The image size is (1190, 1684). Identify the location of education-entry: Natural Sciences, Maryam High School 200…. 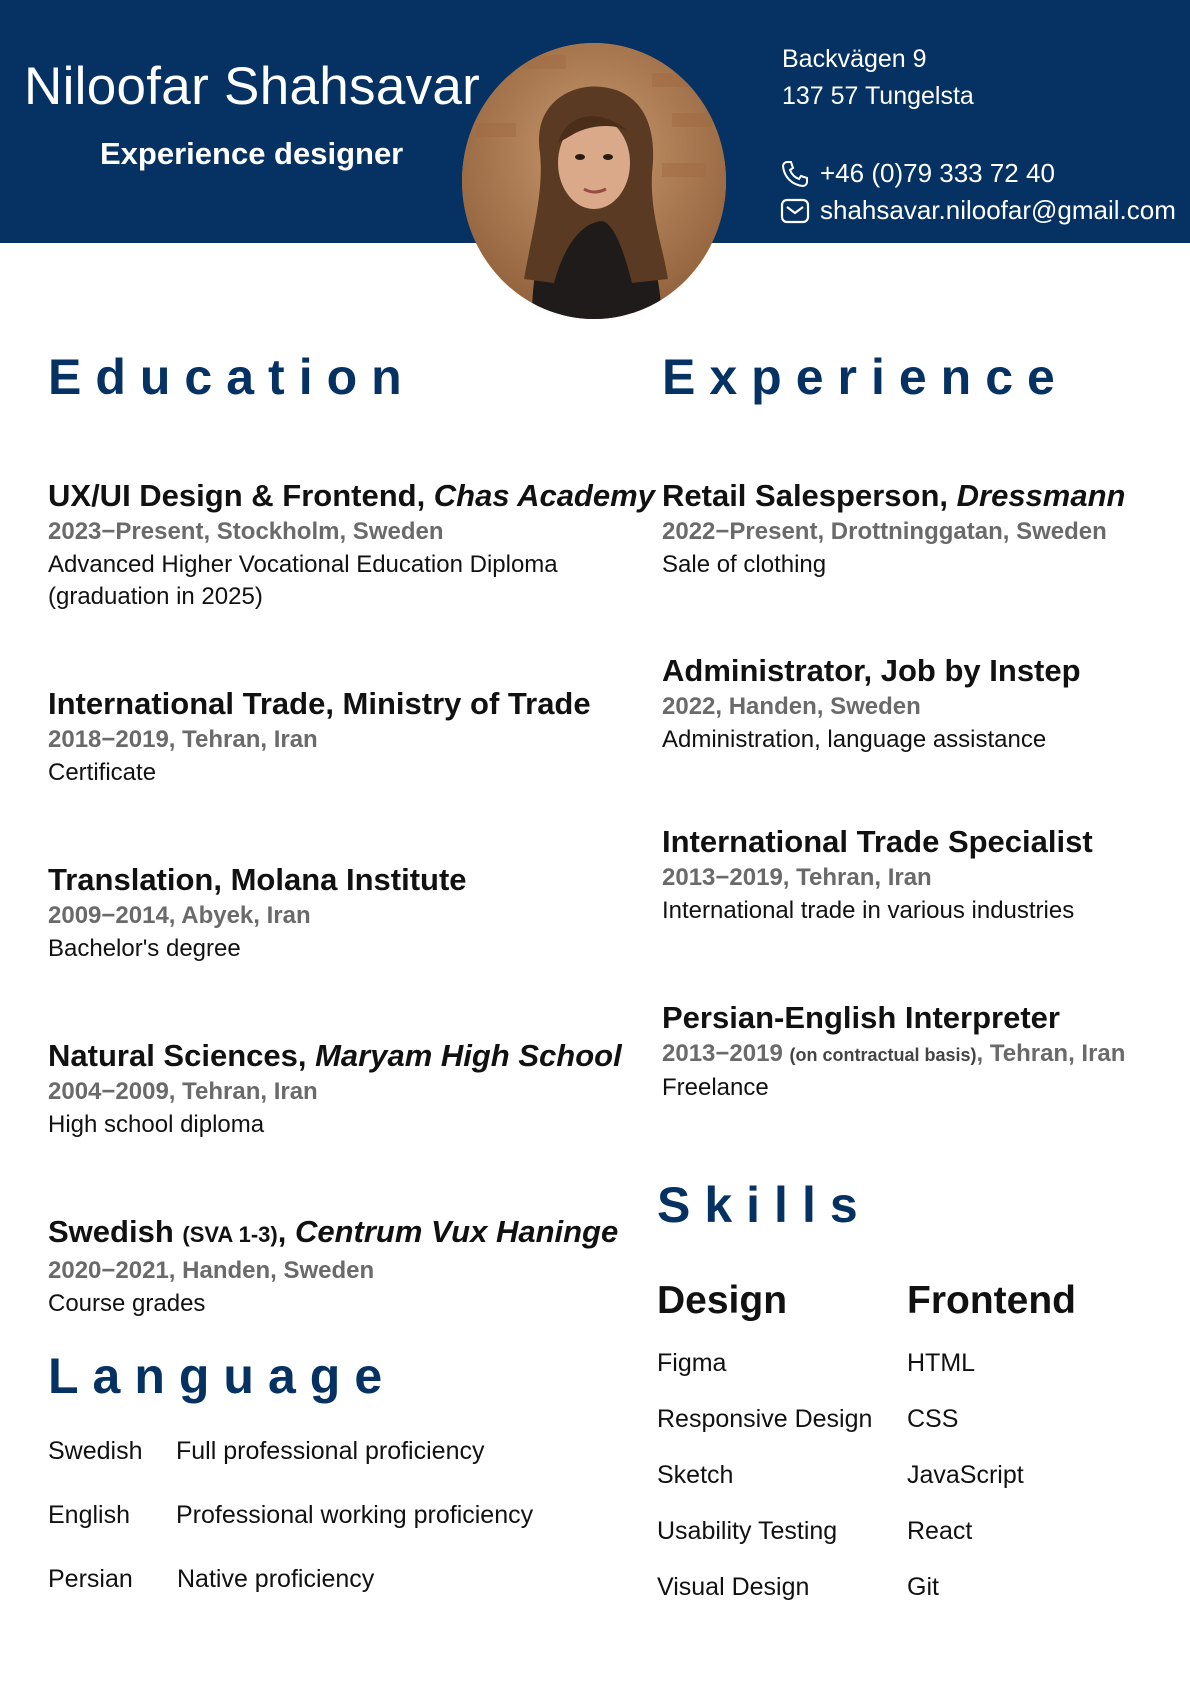
(335, 1089).